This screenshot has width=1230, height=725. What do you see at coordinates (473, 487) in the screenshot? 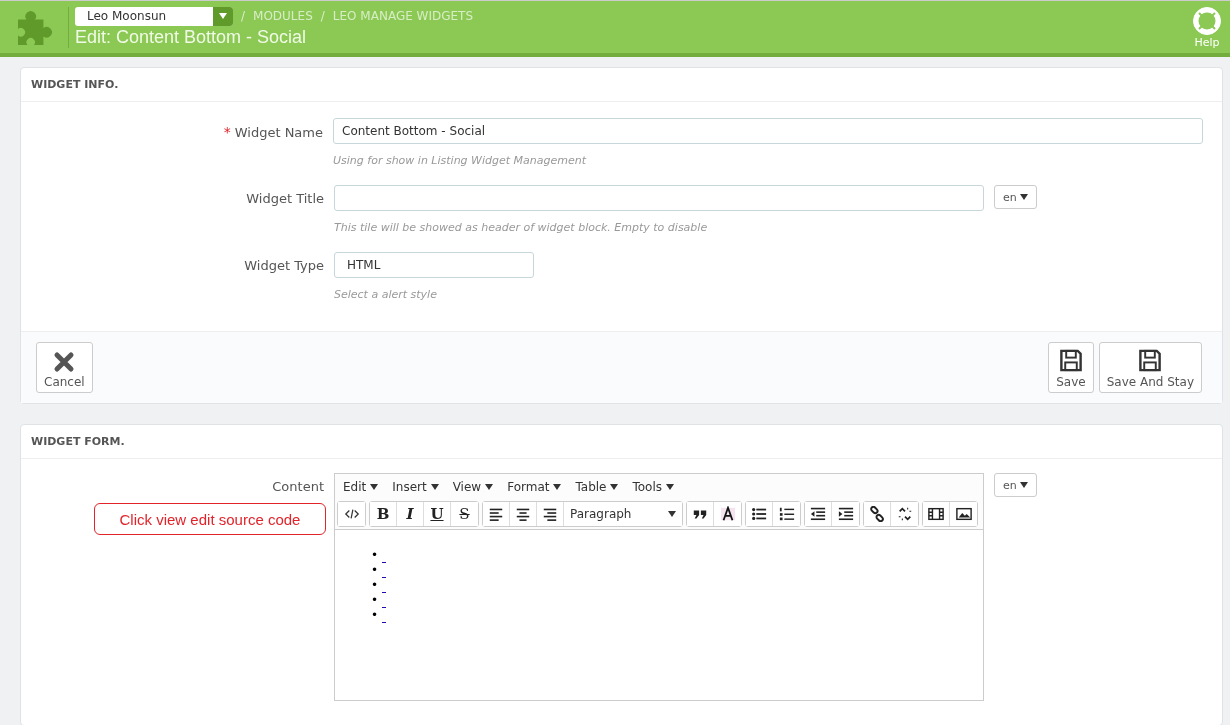
I see `editor-menu-item: View` at bounding box center [473, 487].